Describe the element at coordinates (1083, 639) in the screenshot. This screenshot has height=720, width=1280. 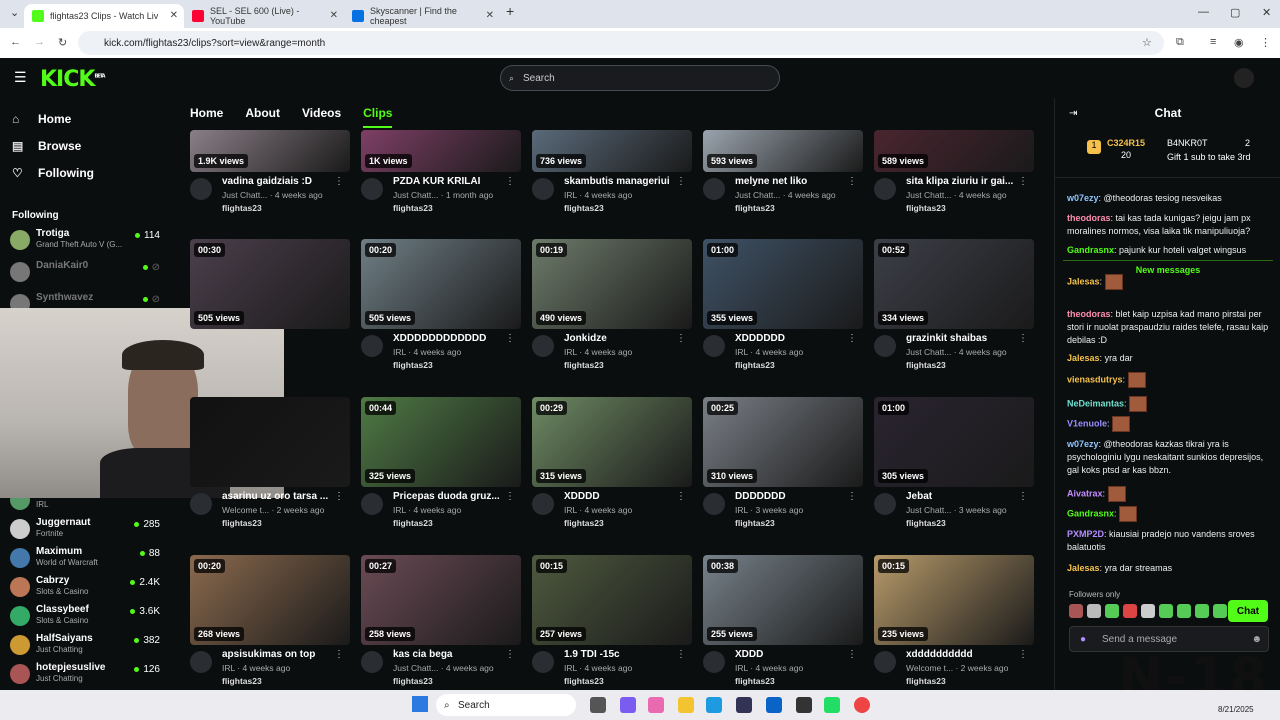
I see `mic-icon: ●` at that location.